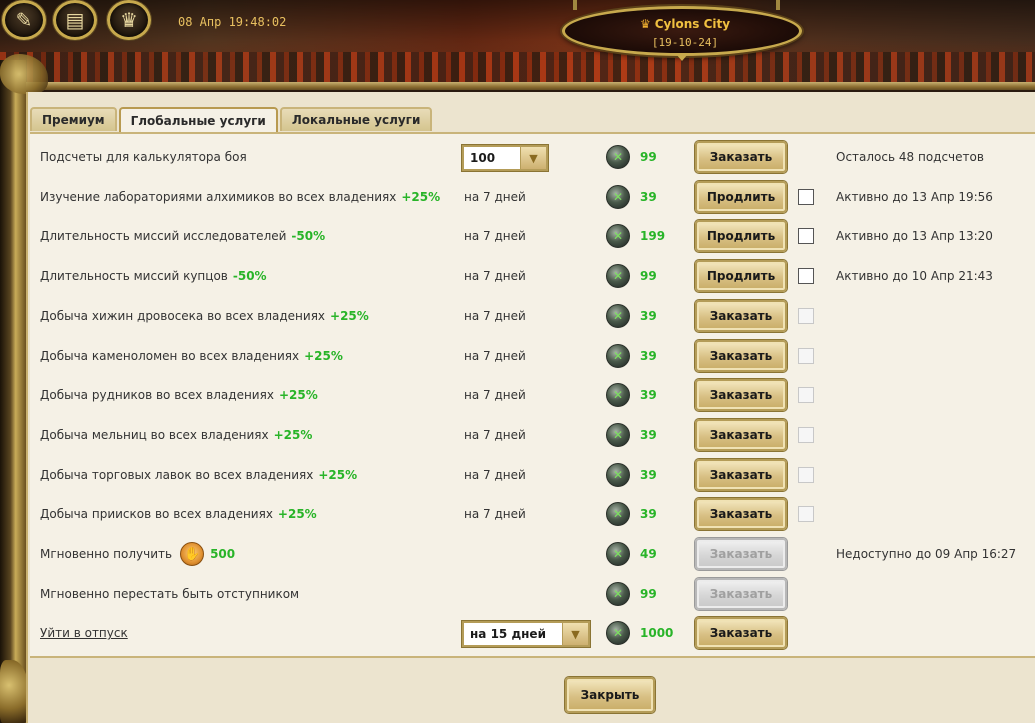 The image size is (1035, 723). What do you see at coordinates (198, 120) in the screenshot?
I see `tab-global-services: Глобальные услуги` at bounding box center [198, 120].